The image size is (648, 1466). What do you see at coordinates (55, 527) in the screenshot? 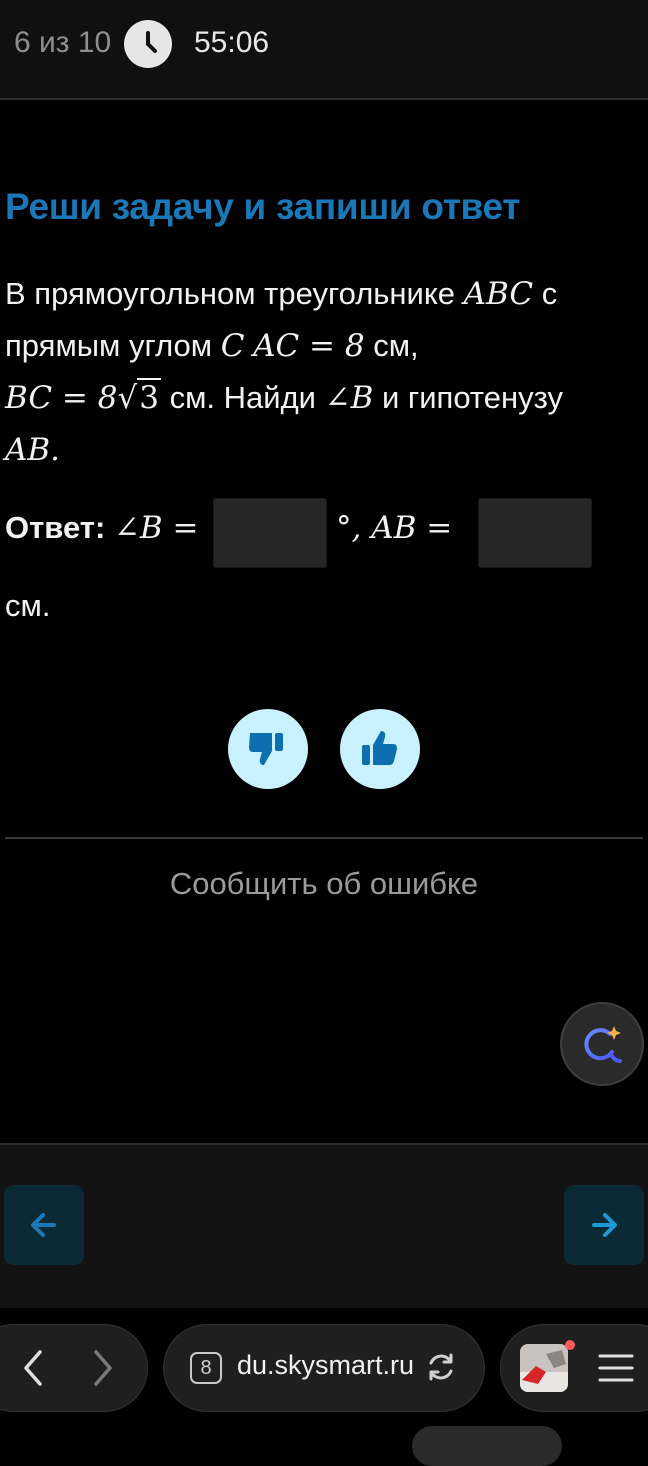
I see `answer-label: Ответ:` at bounding box center [55, 527].